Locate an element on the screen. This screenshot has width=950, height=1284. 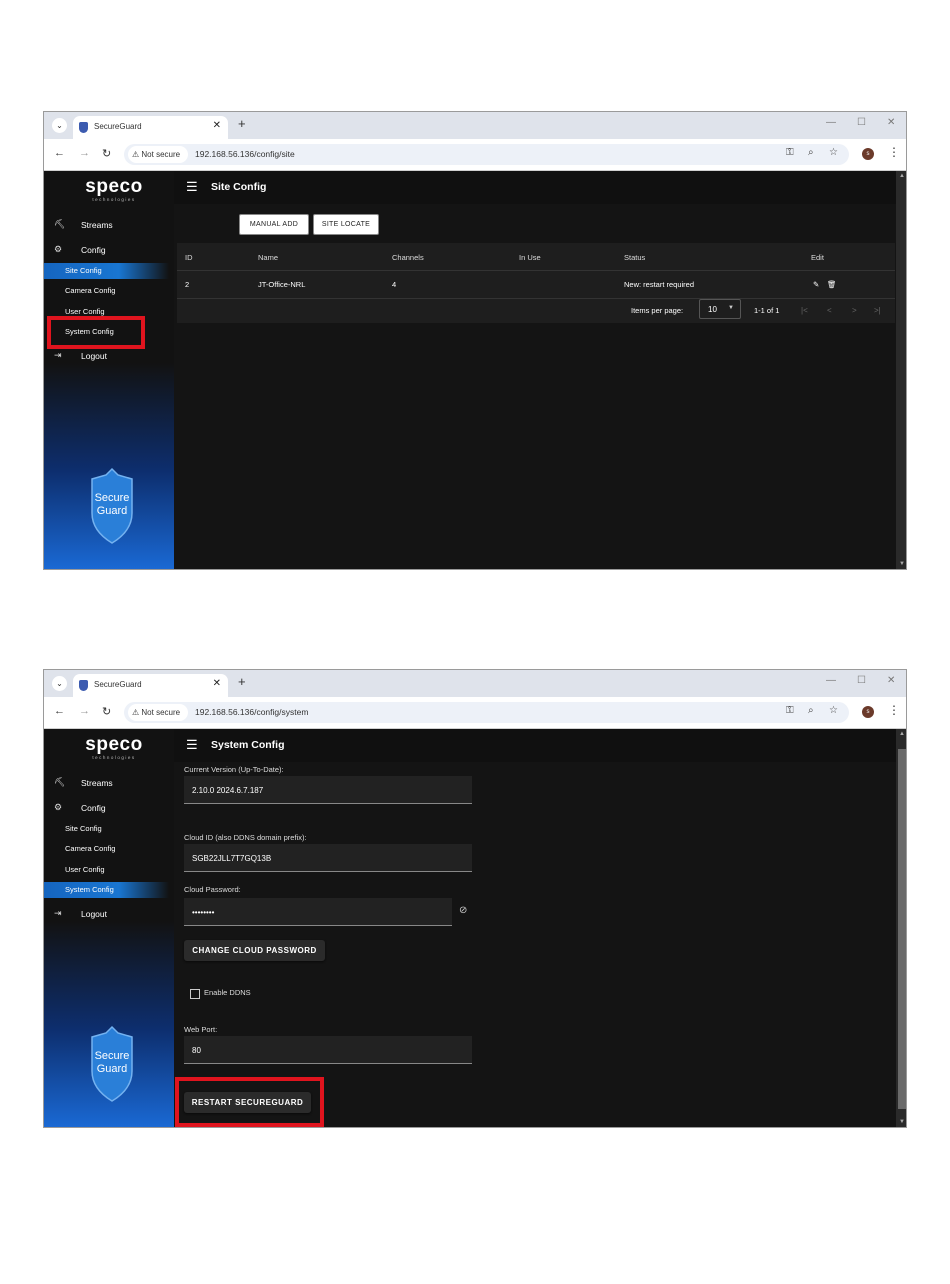
sidebar-item-label: Camera Config is located at coordinates (90, 290).